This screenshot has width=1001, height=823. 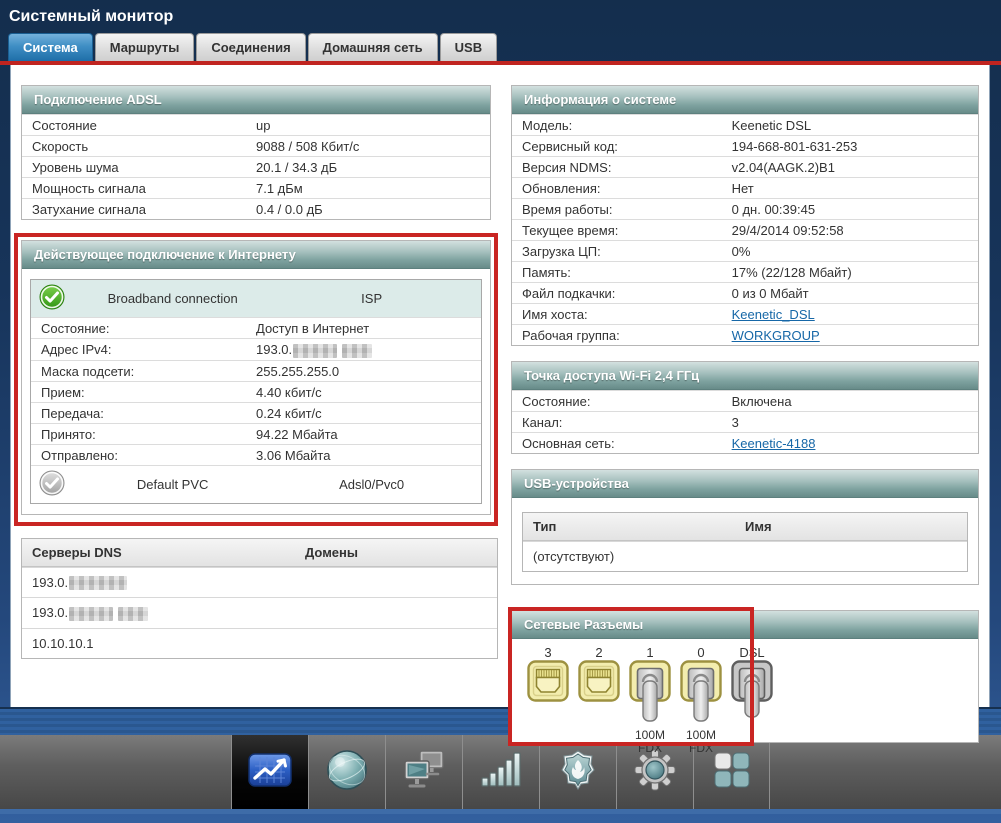 I want to click on toolbar-item-wifi, so click(x=500, y=772).